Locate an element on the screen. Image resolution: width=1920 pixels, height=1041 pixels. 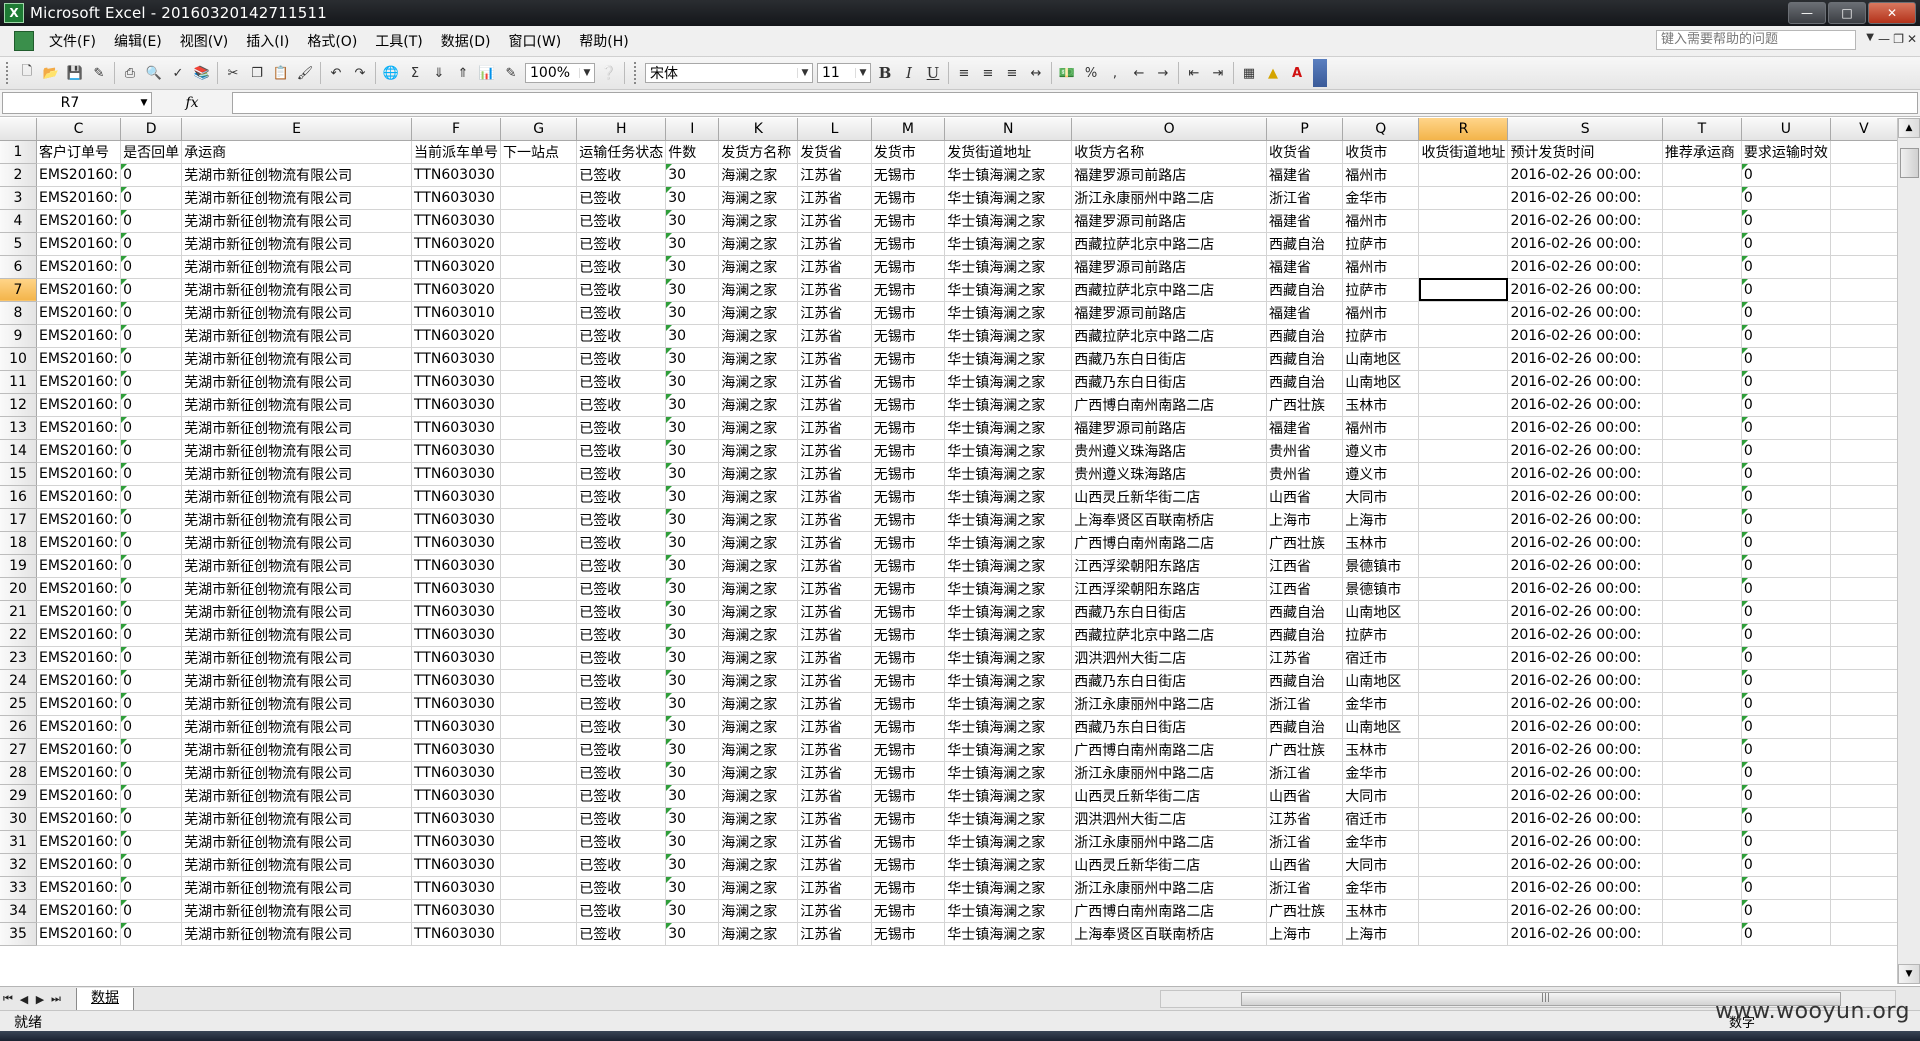
increase-decimal-icon: ← is located at coordinates (1139, 73).